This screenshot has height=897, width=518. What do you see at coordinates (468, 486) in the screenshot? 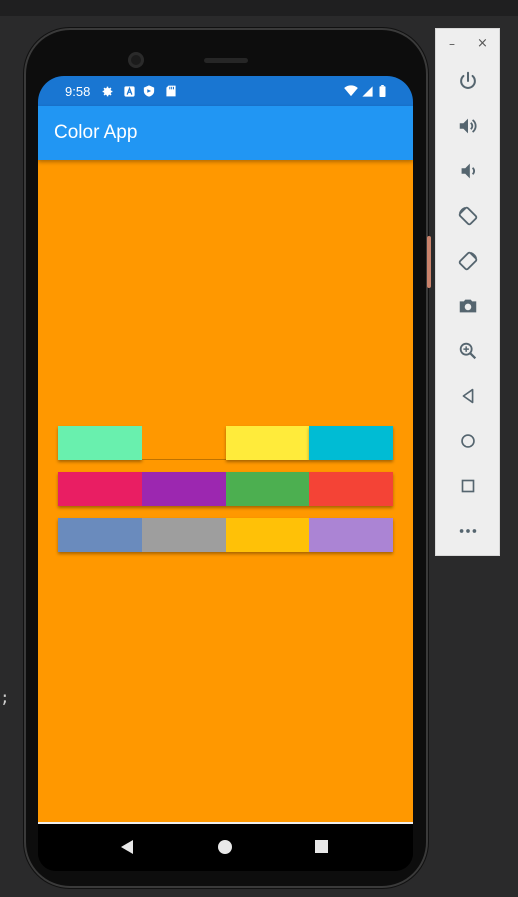
I see `overview-icon` at bounding box center [468, 486].